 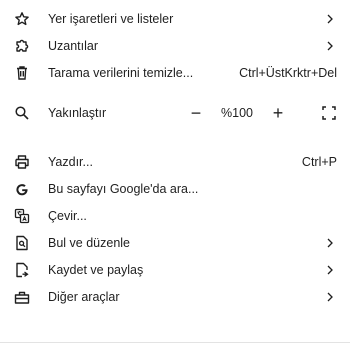 What do you see at coordinates (278, 113) in the screenshot?
I see `zoom-in-button: +` at bounding box center [278, 113].